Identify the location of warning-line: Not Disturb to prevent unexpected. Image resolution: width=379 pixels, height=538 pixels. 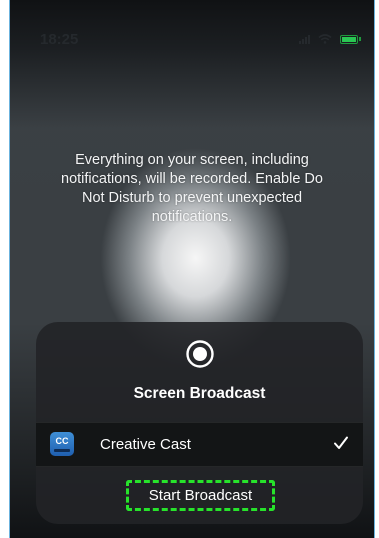
(192, 198).